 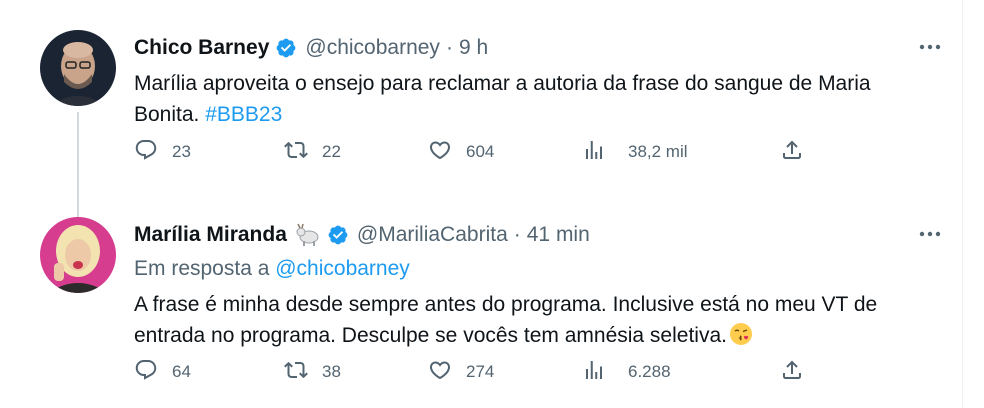 What do you see at coordinates (181, 371) in the screenshot?
I see `reply-count: 64` at bounding box center [181, 371].